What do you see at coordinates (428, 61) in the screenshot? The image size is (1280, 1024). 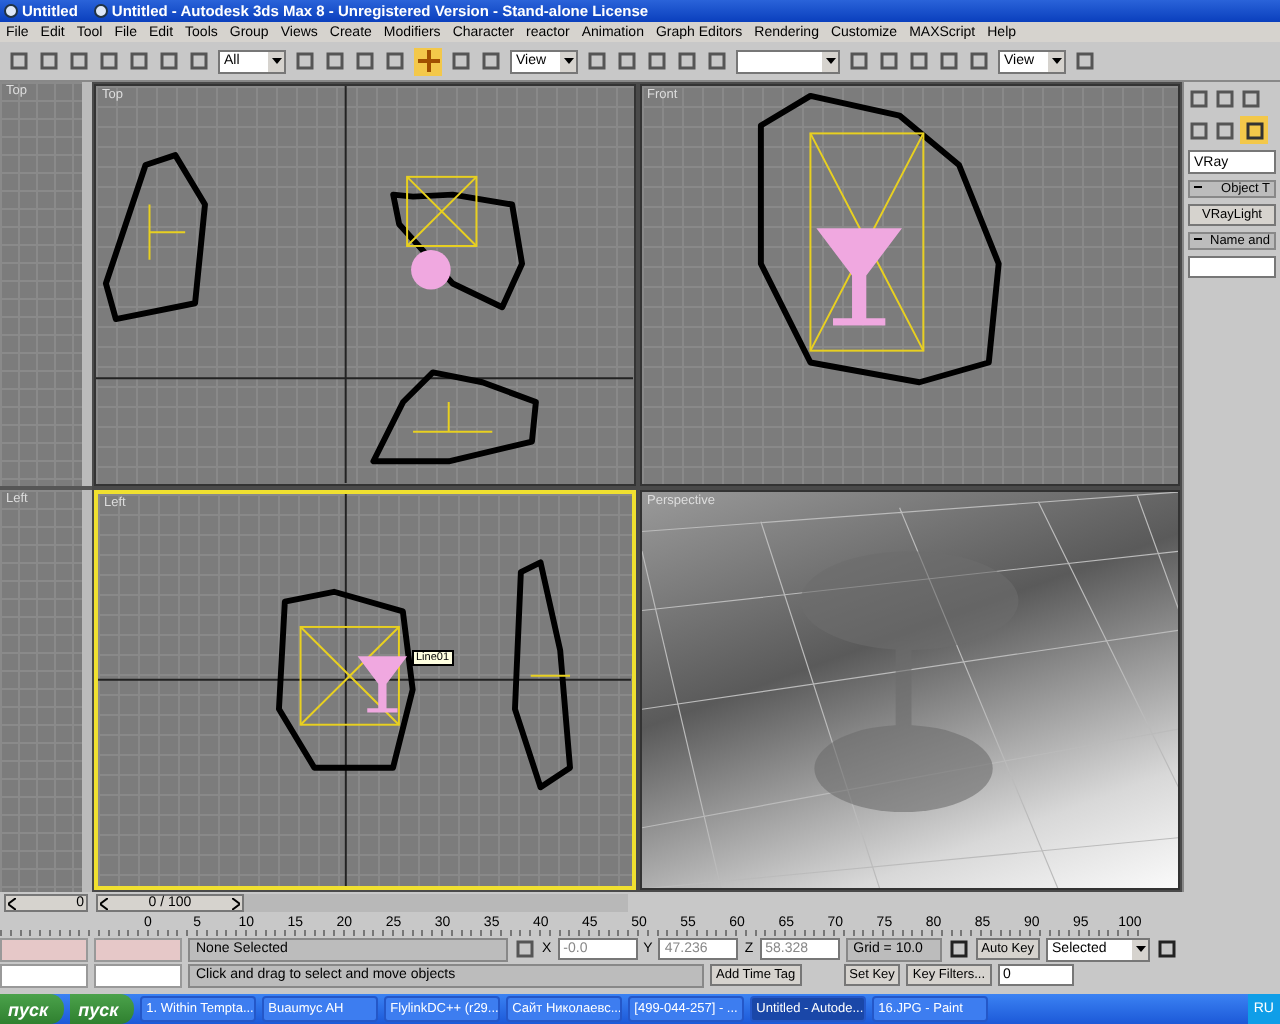 I see `move-icon` at bounding box center [428, 61].